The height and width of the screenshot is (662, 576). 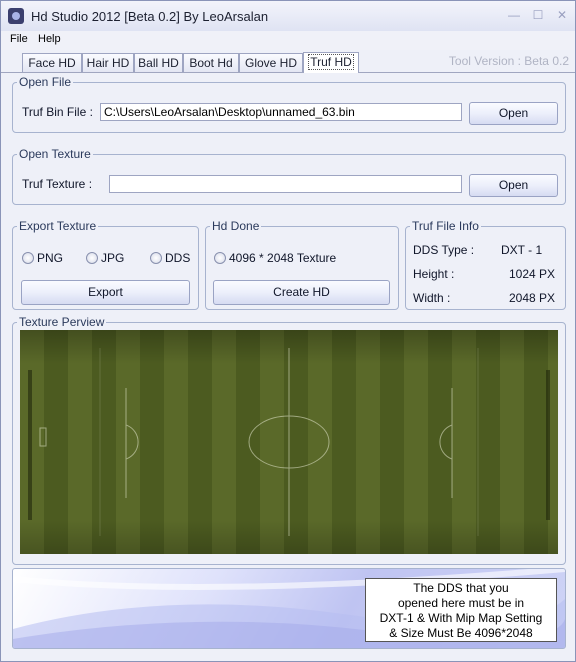 I want to click on tab-ball-hd: Ball HD, so click(x=158, y=62).